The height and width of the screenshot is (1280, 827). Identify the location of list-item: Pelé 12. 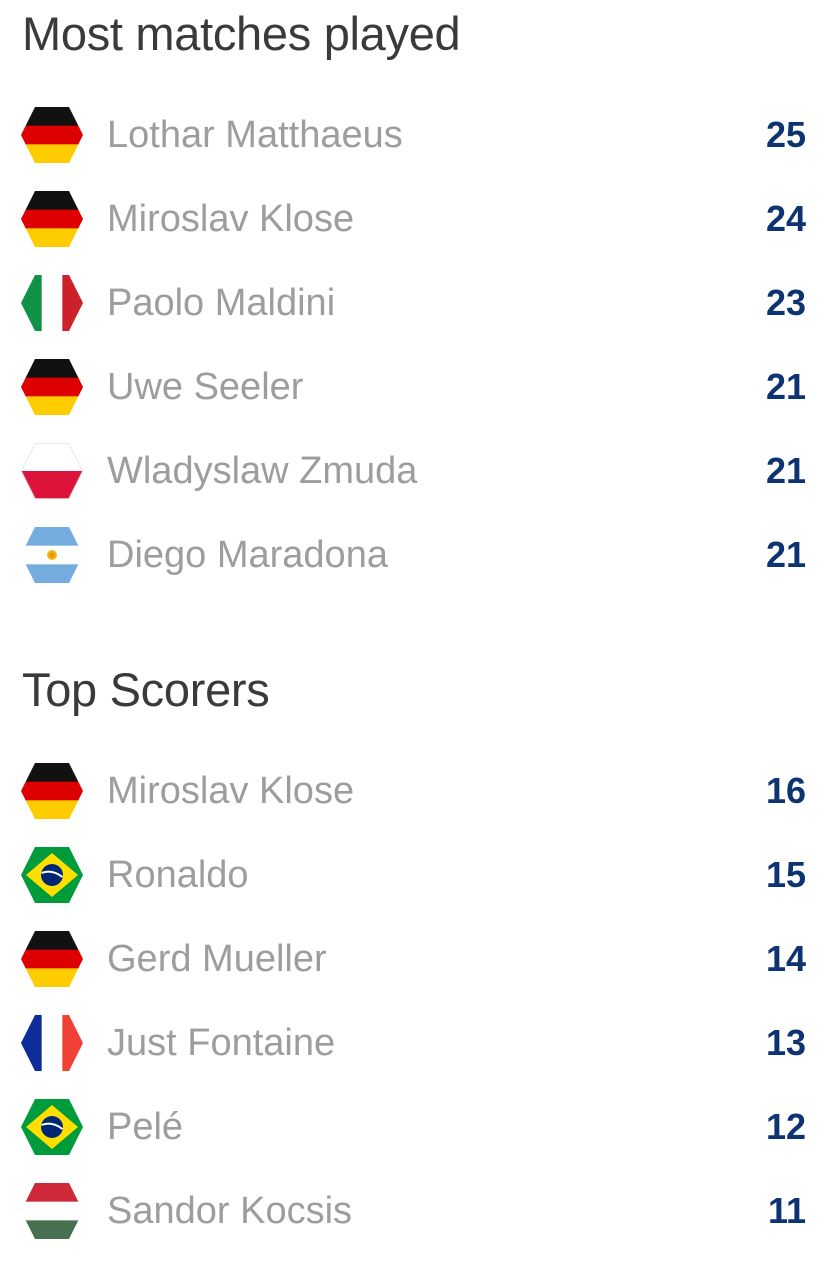
(413, 1127).